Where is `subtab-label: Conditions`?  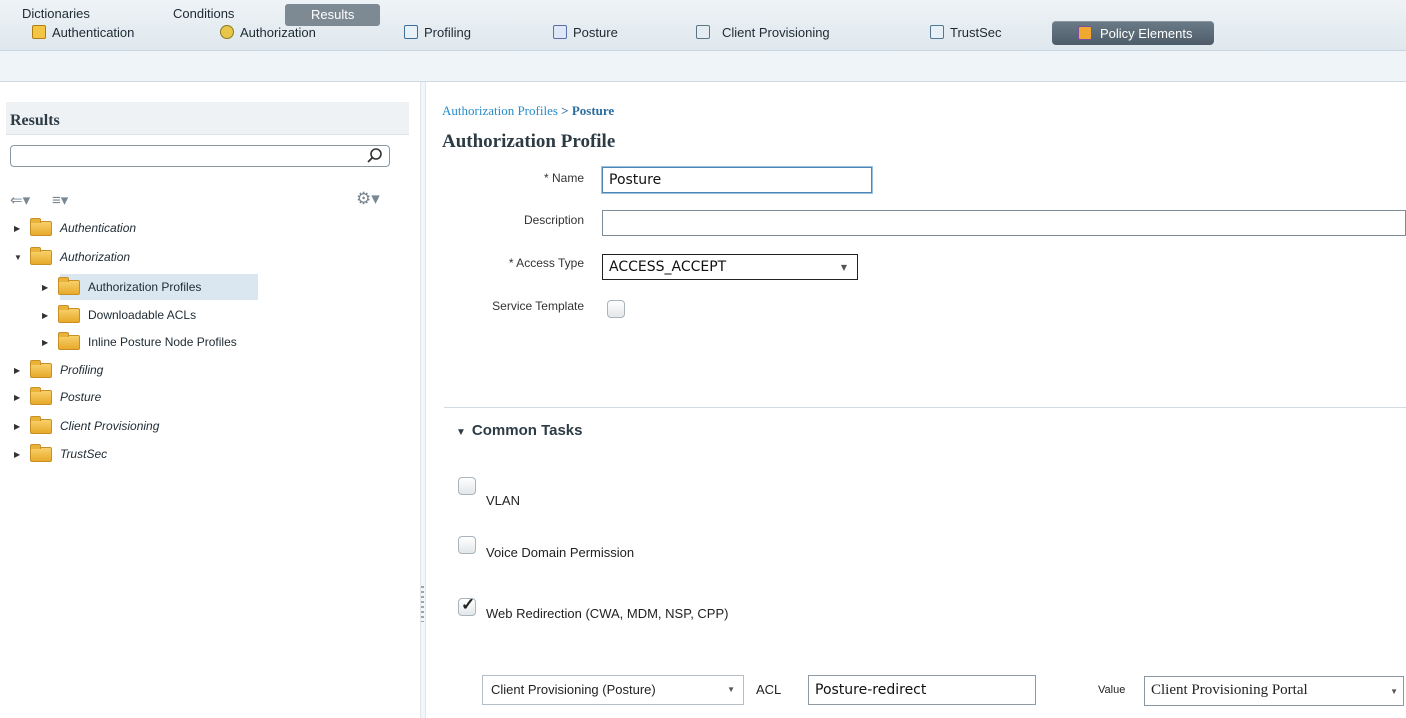
subtab-label: Conditions is located at coordinates (204, 13).